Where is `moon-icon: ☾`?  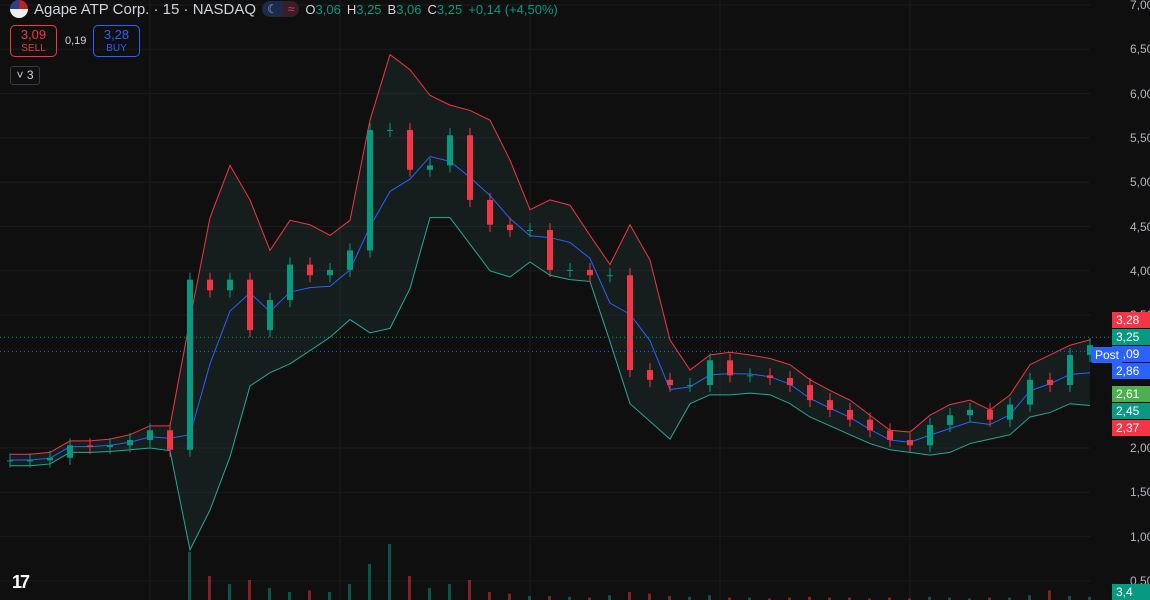
moon-icon: ☾ is located at coordinates (272, 9).